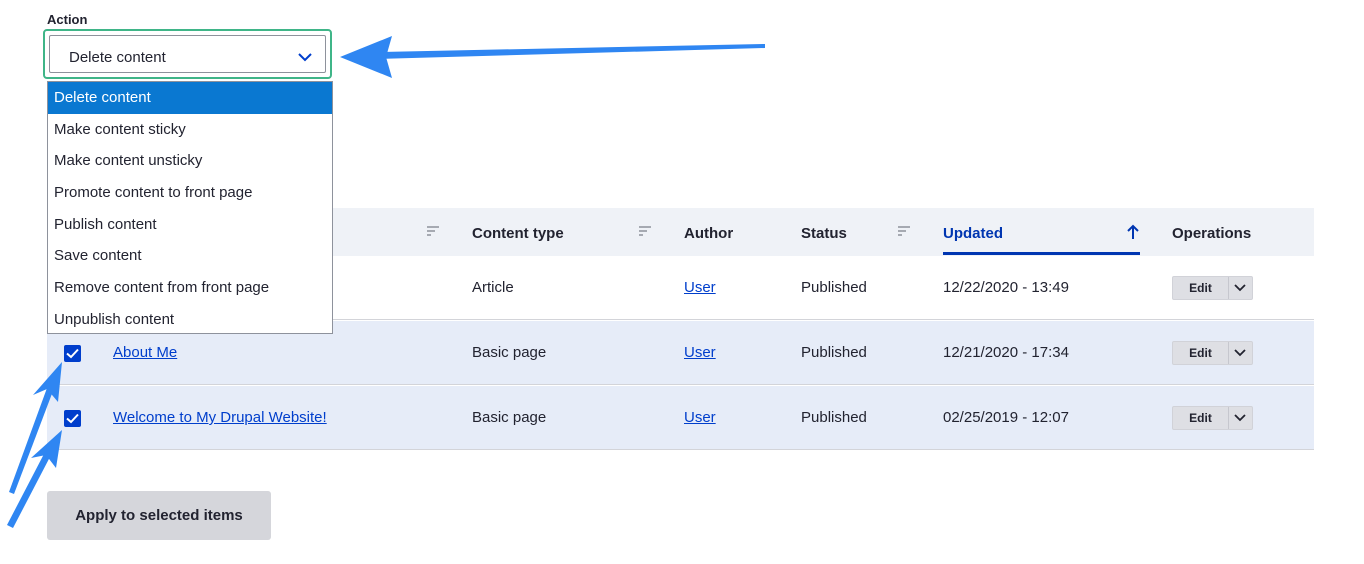  I want to click on action-select-value: Delete content, so click(117, 57).